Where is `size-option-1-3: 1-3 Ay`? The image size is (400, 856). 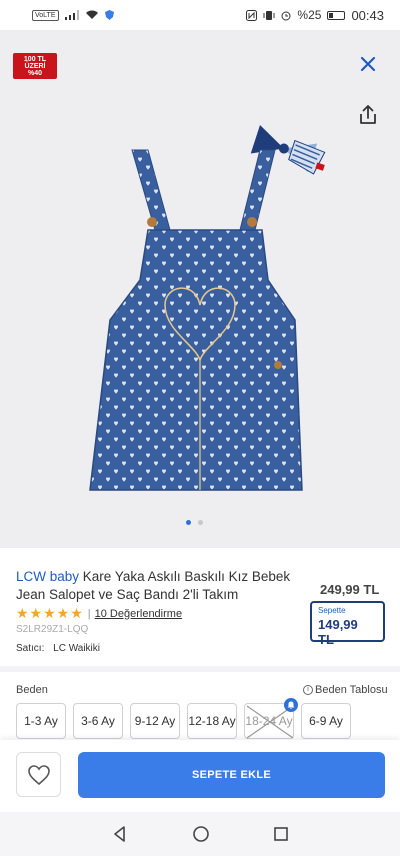 size-option-1-3: 1-3 Ay is located at coordinates (41, 721).